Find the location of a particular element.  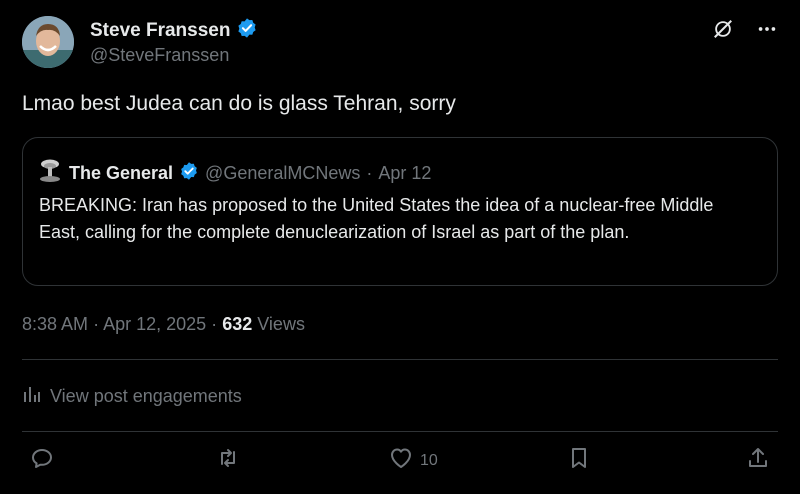

reply-button is located at coordinates (42, 460).